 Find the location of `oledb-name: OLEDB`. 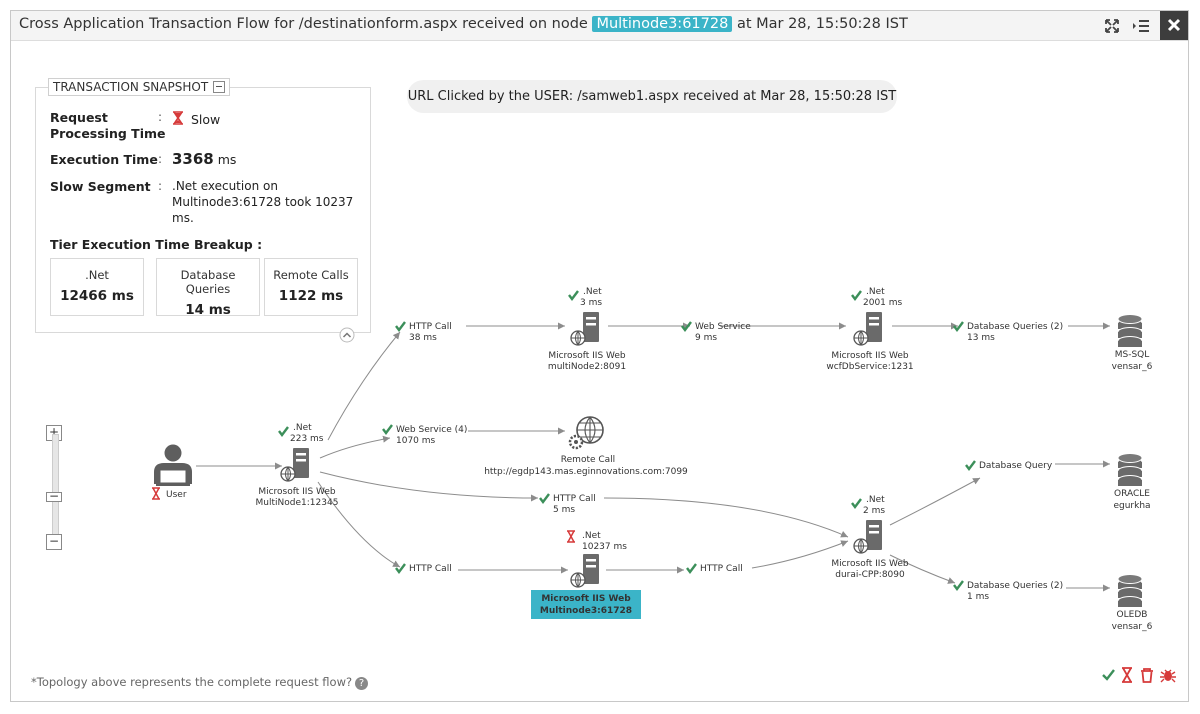

oledb-name: OLEDB is located at coordinates (1132, 615).